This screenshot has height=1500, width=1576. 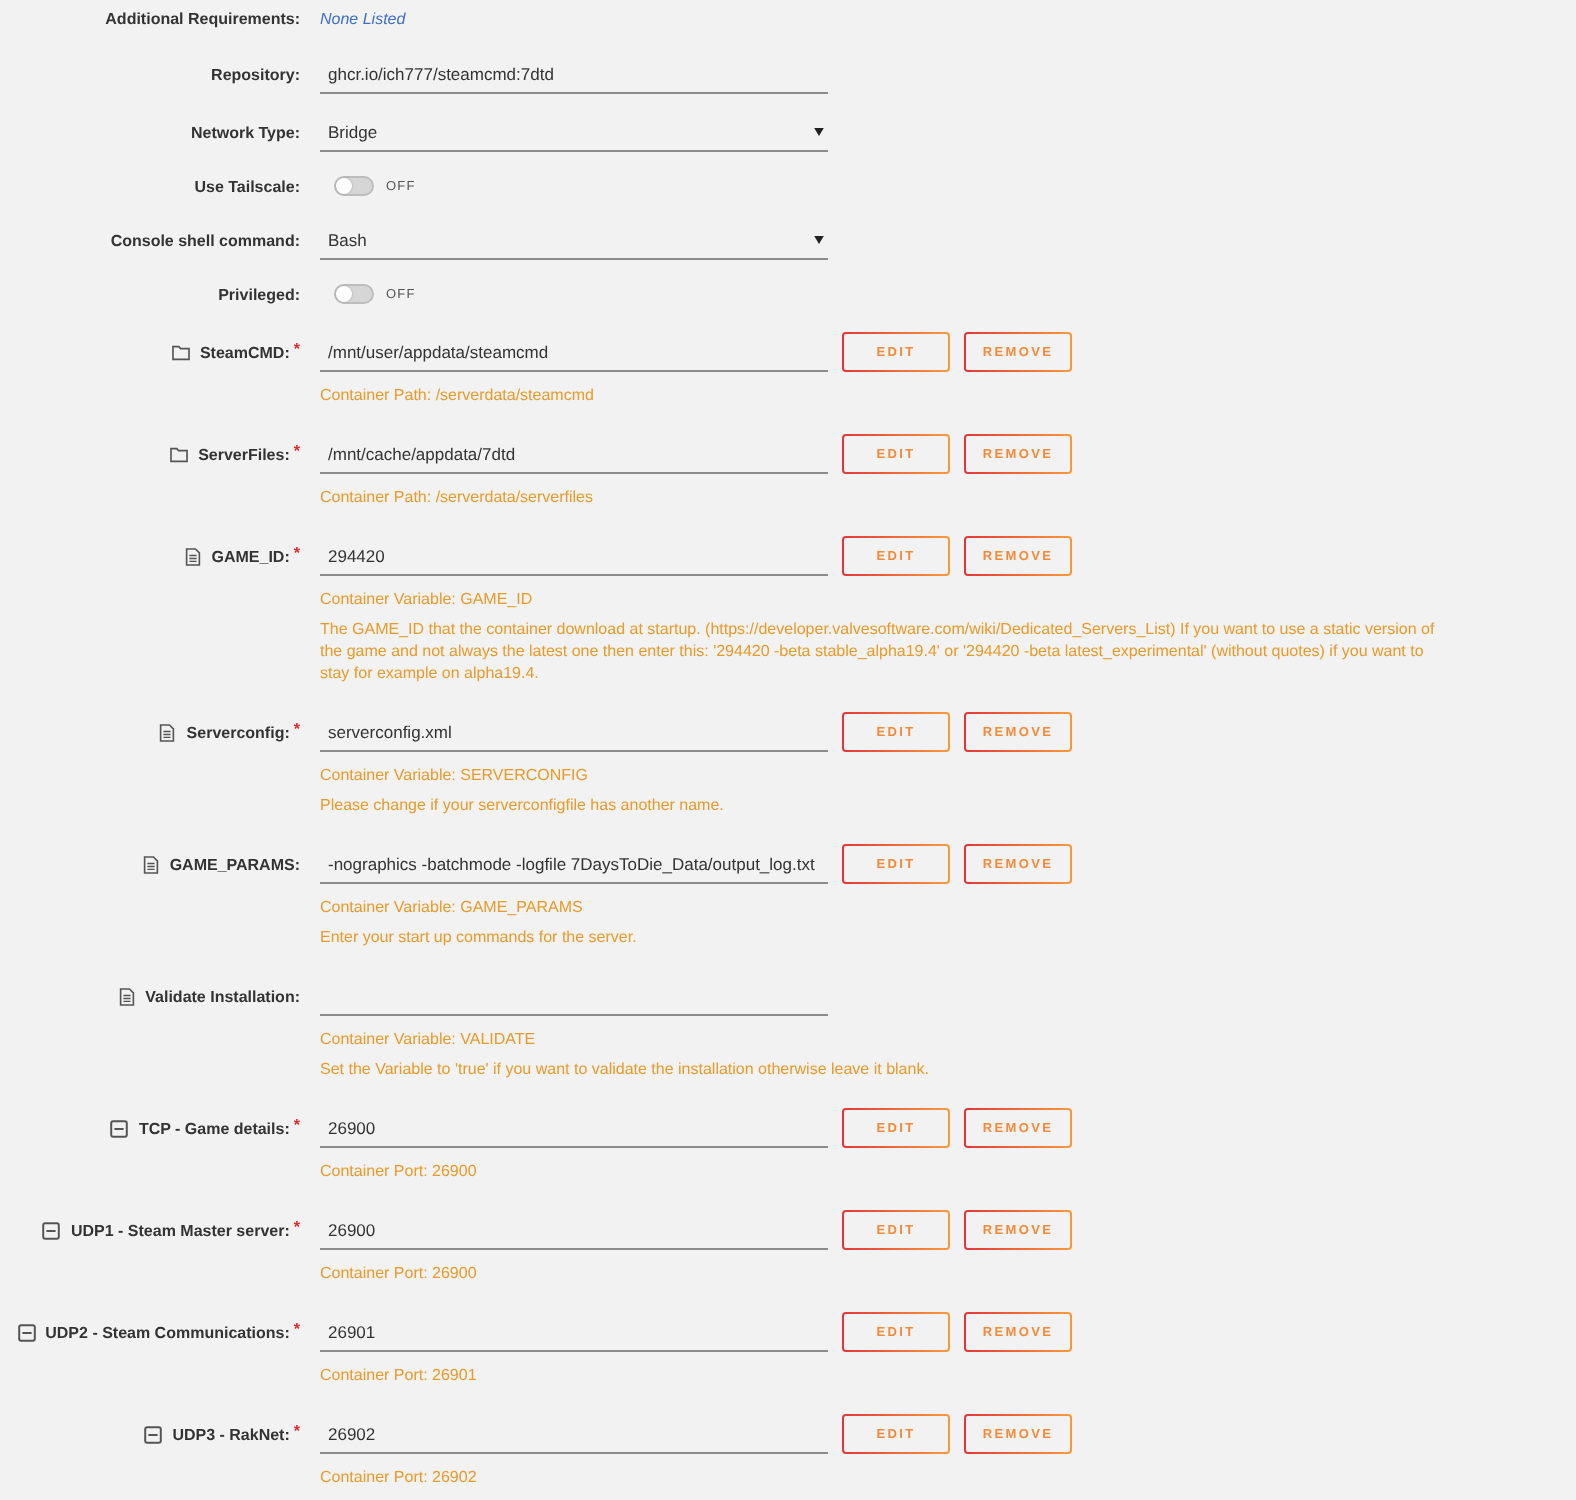 I want to click on field-label: Validate Installation:, so click(x=222, y=996).